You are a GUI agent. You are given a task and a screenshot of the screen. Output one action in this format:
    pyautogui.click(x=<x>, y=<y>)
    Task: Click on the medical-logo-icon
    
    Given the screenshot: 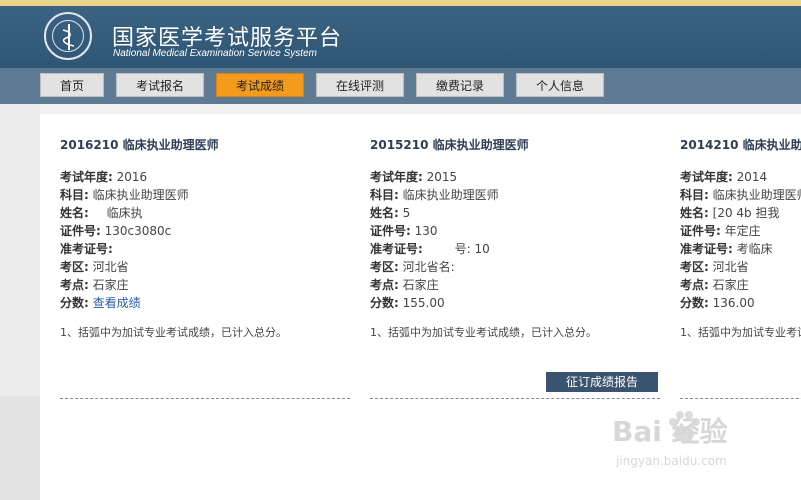 What is the action you would take?
    pyautogui.click(x=68, y=36)
    